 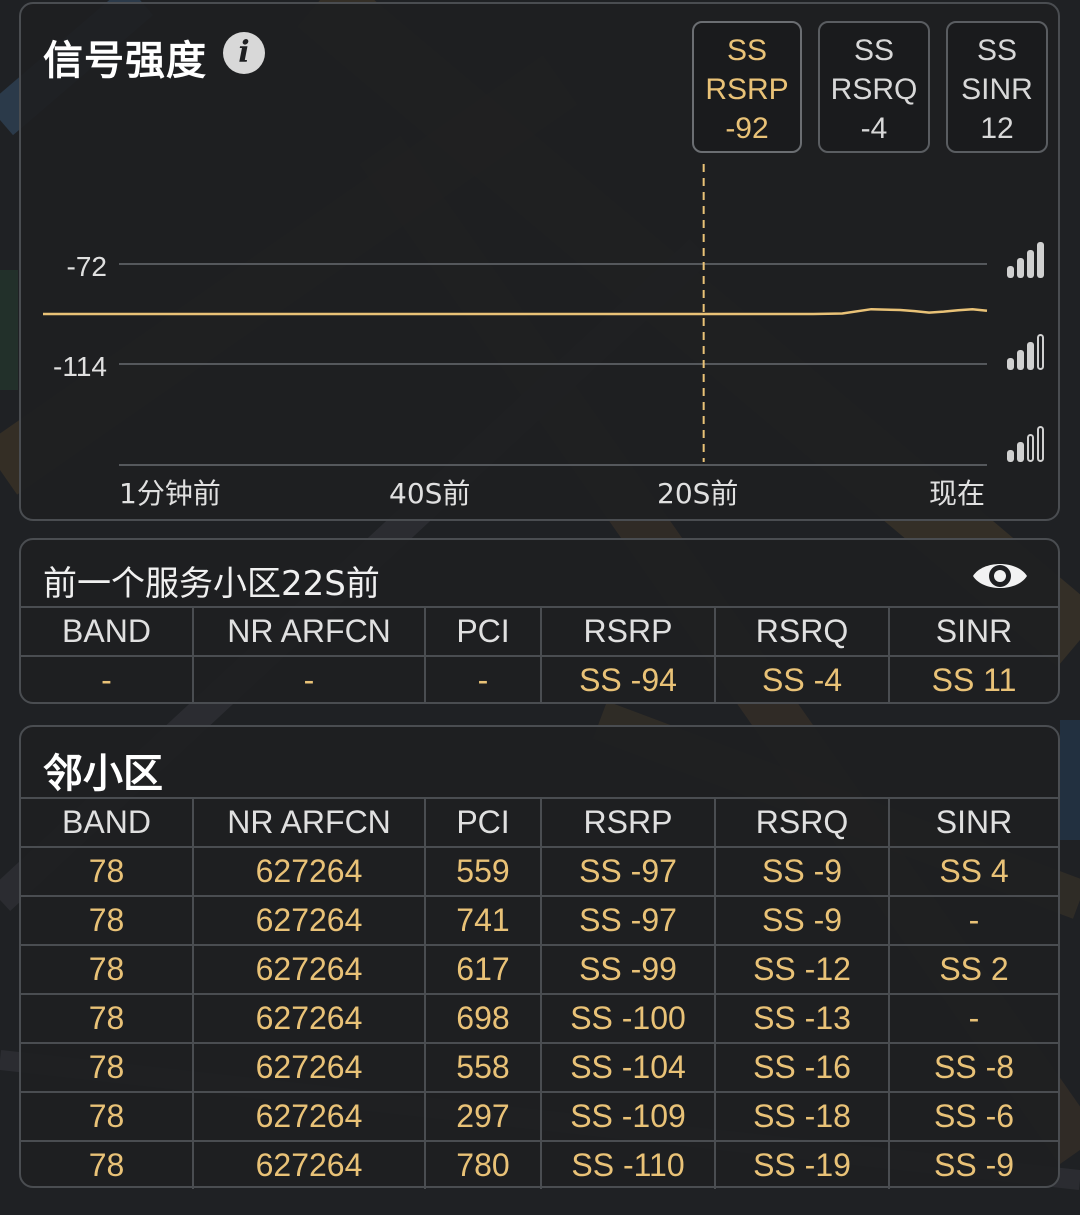 What do you see at coordinates (801, 1164) in the screenshot?
I see `table-cell: SS -19` at bounding box center [801, 1164].